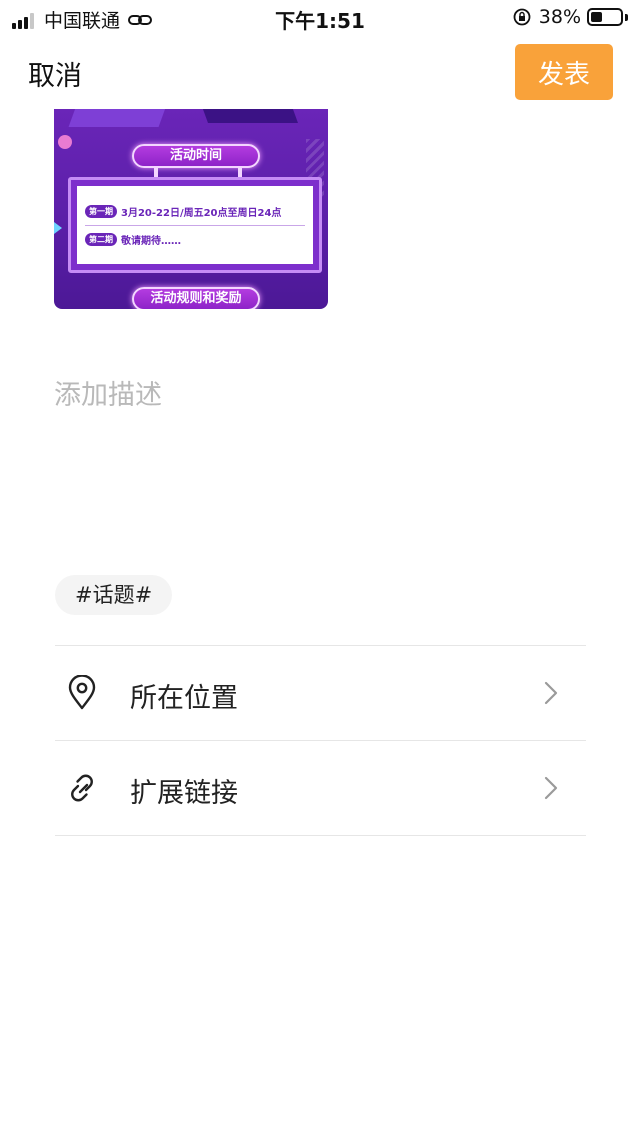 This screenshot has width=640, height=1138. I want to click on extended-link-row: 扩展链接, so click(320, 788).